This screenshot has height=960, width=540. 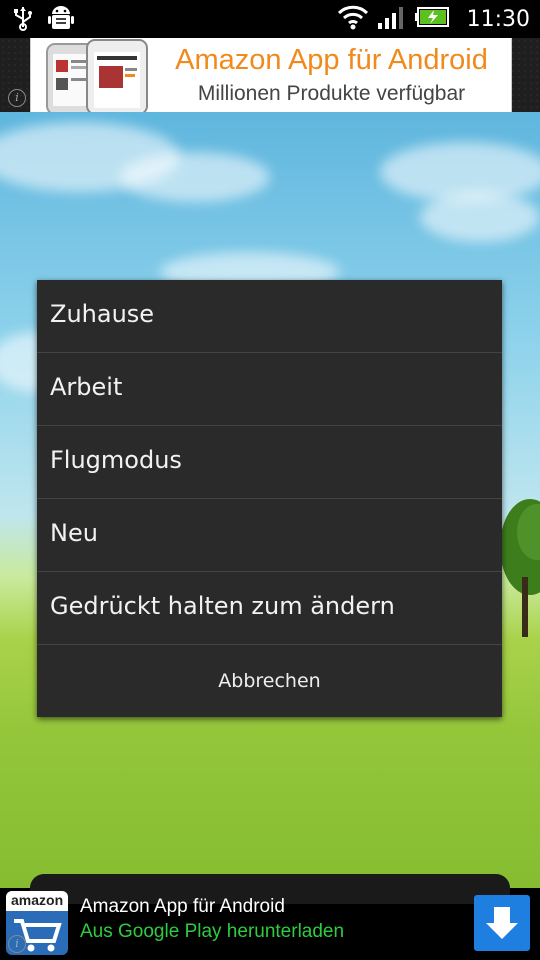 What do you see at coordinates (37, 900) in the screenshot?
I see `logo-text: amazon` at bounding box center [37, 900].